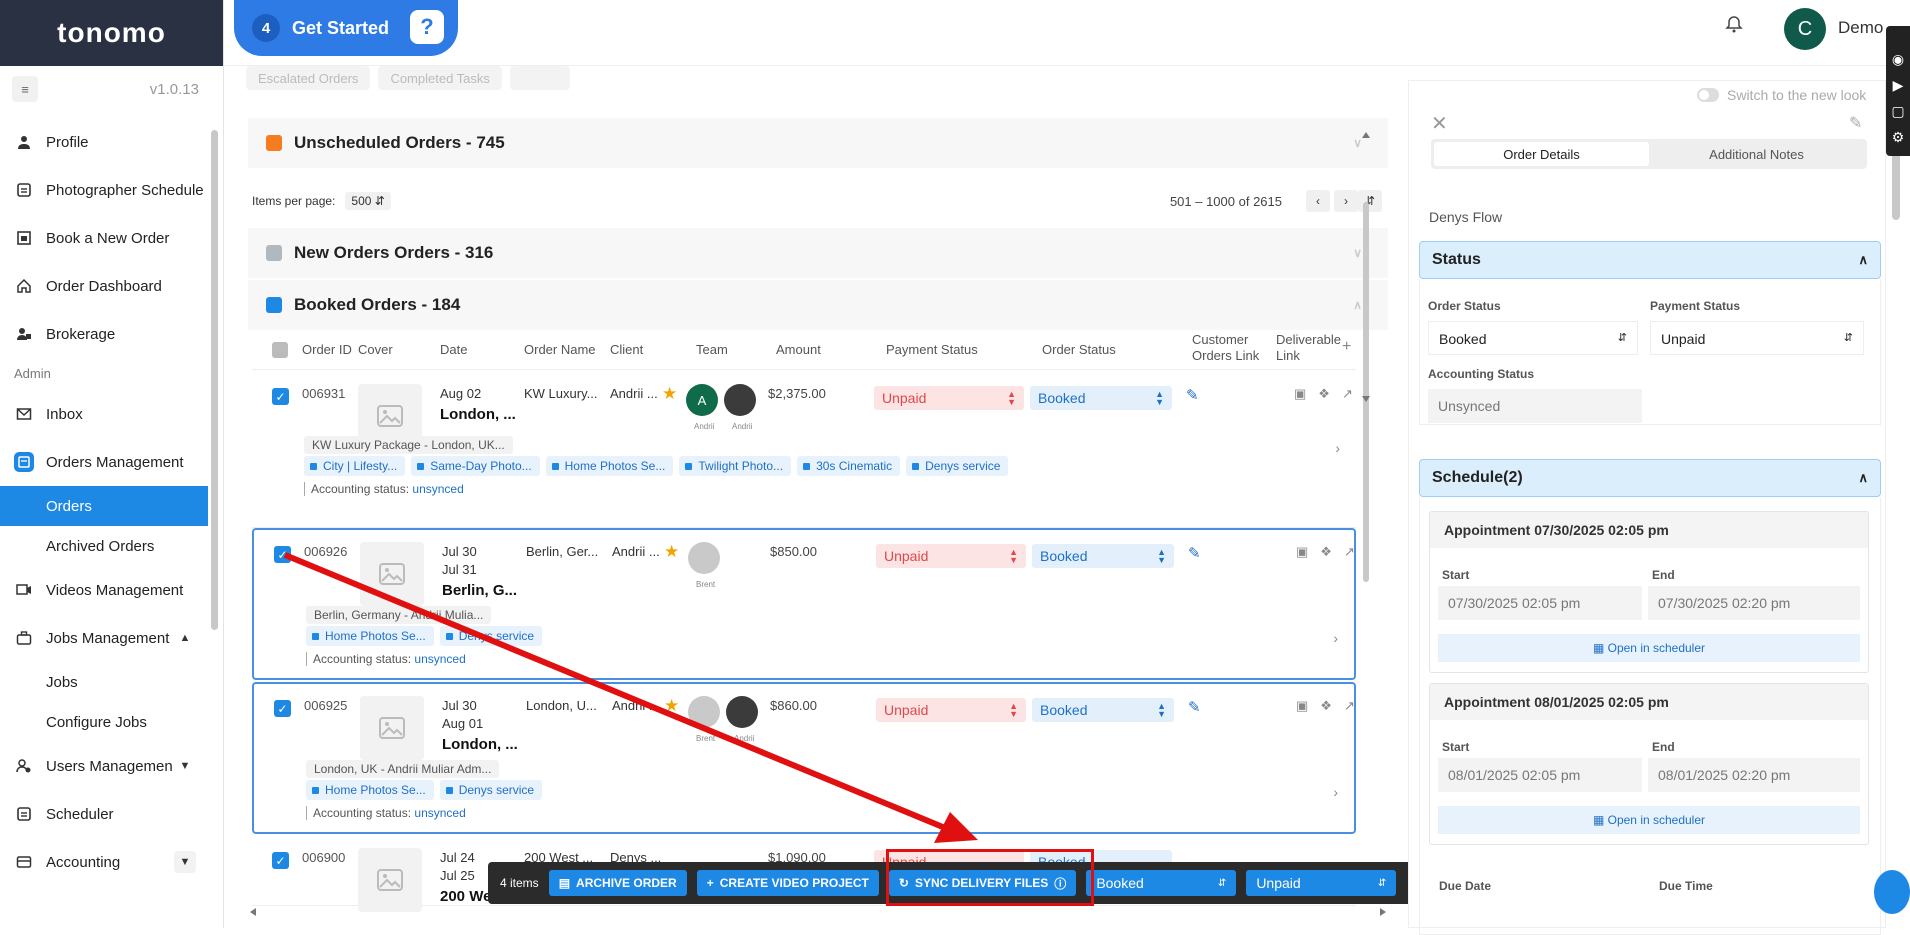  What do you see at coordinates (104, 190) in the screenshot?
I see `sidebar-item-photographer-schedule: Photographer Schedule` at bounding box center [104, 190].